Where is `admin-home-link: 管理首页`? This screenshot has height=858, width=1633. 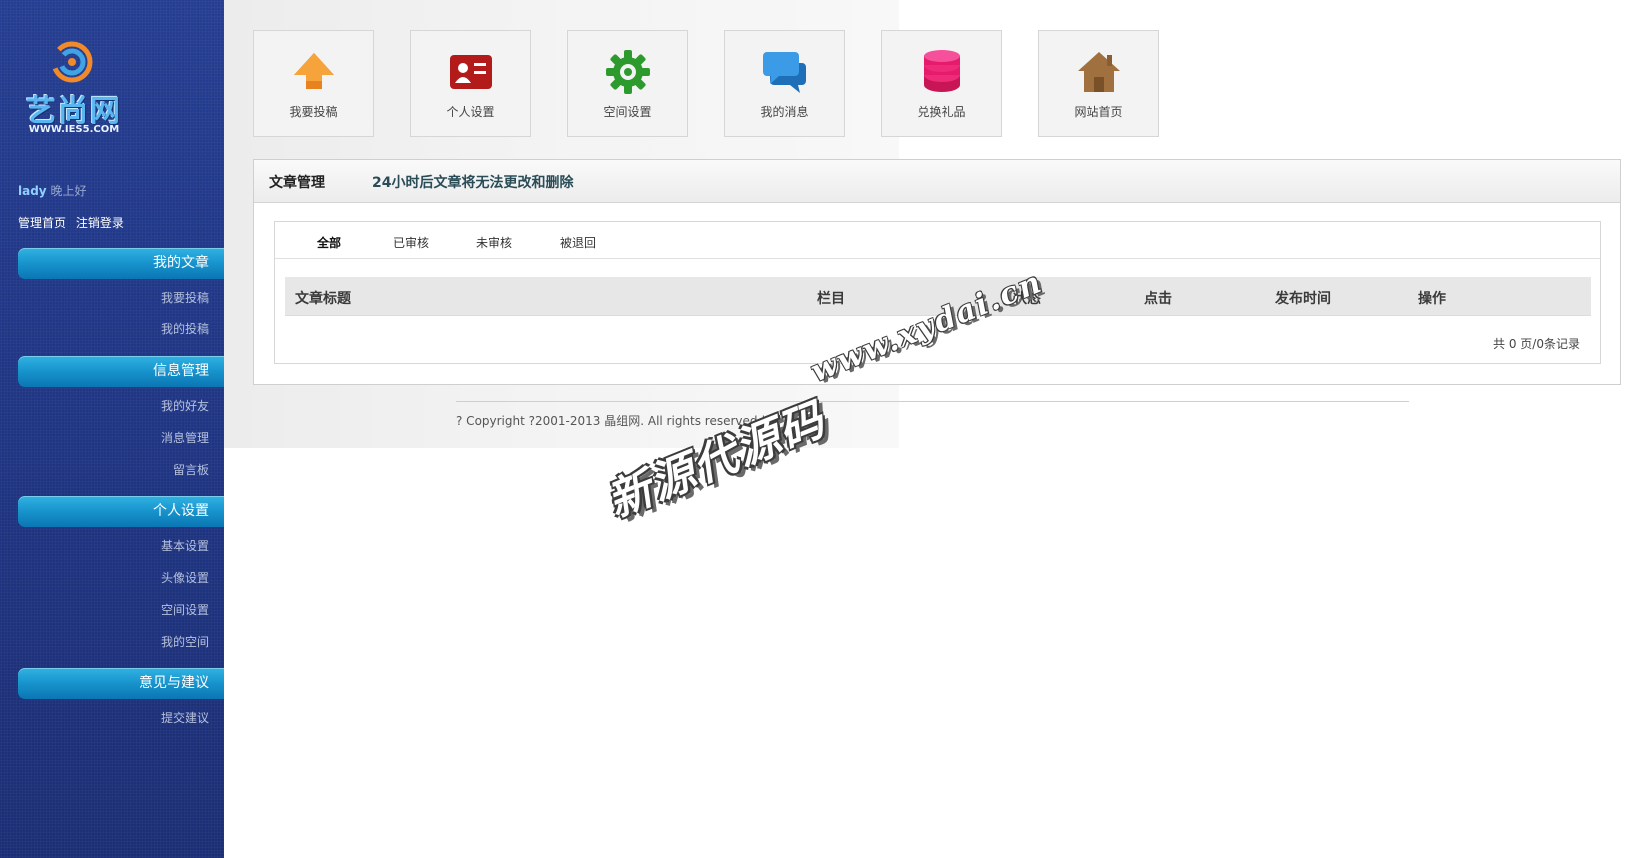 admin-home-link: 管理首页 is located at coordinates (42, 223).